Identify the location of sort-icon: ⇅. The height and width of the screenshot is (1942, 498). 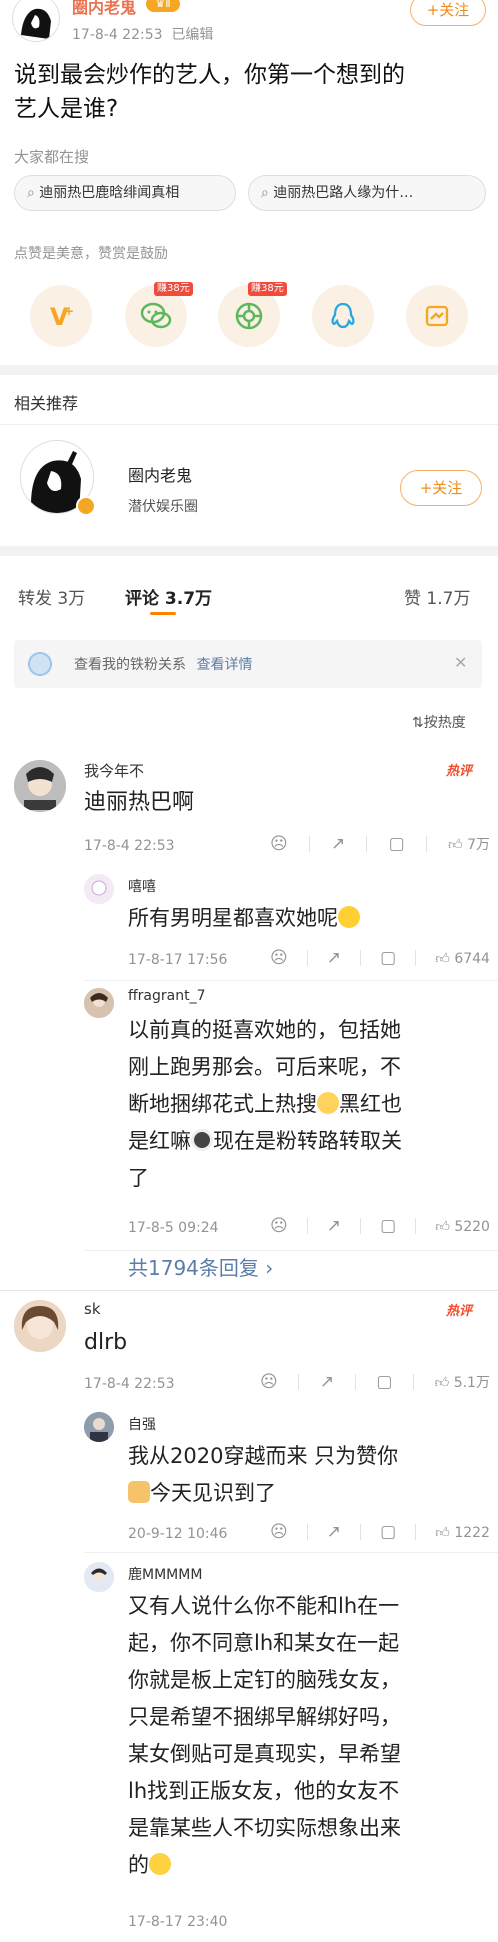
(418, 723).